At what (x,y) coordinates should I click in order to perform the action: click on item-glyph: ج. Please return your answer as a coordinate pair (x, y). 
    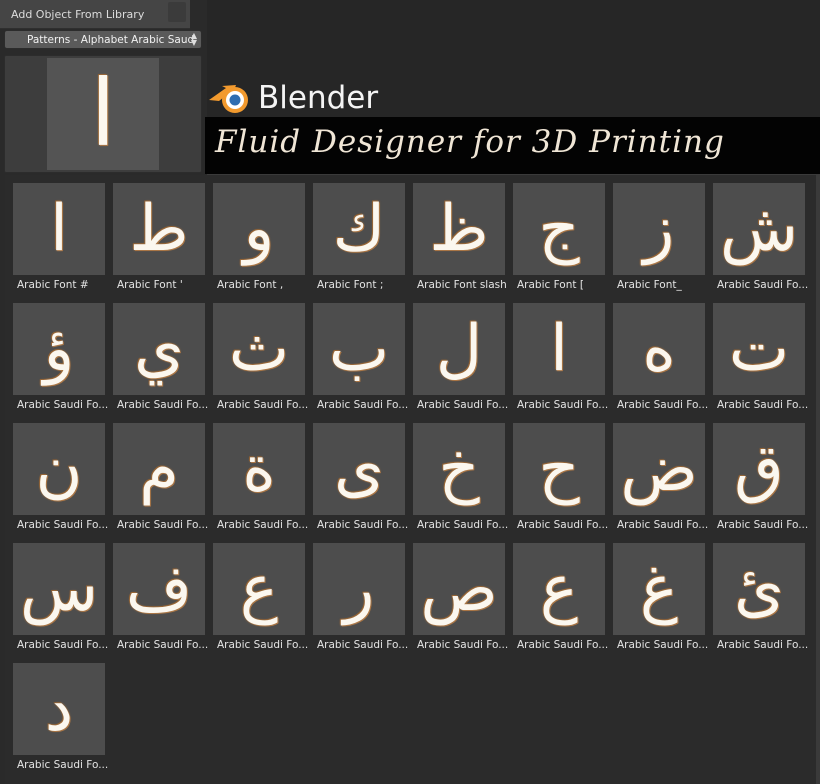
    Looking at the image, I should click on (559, 229).